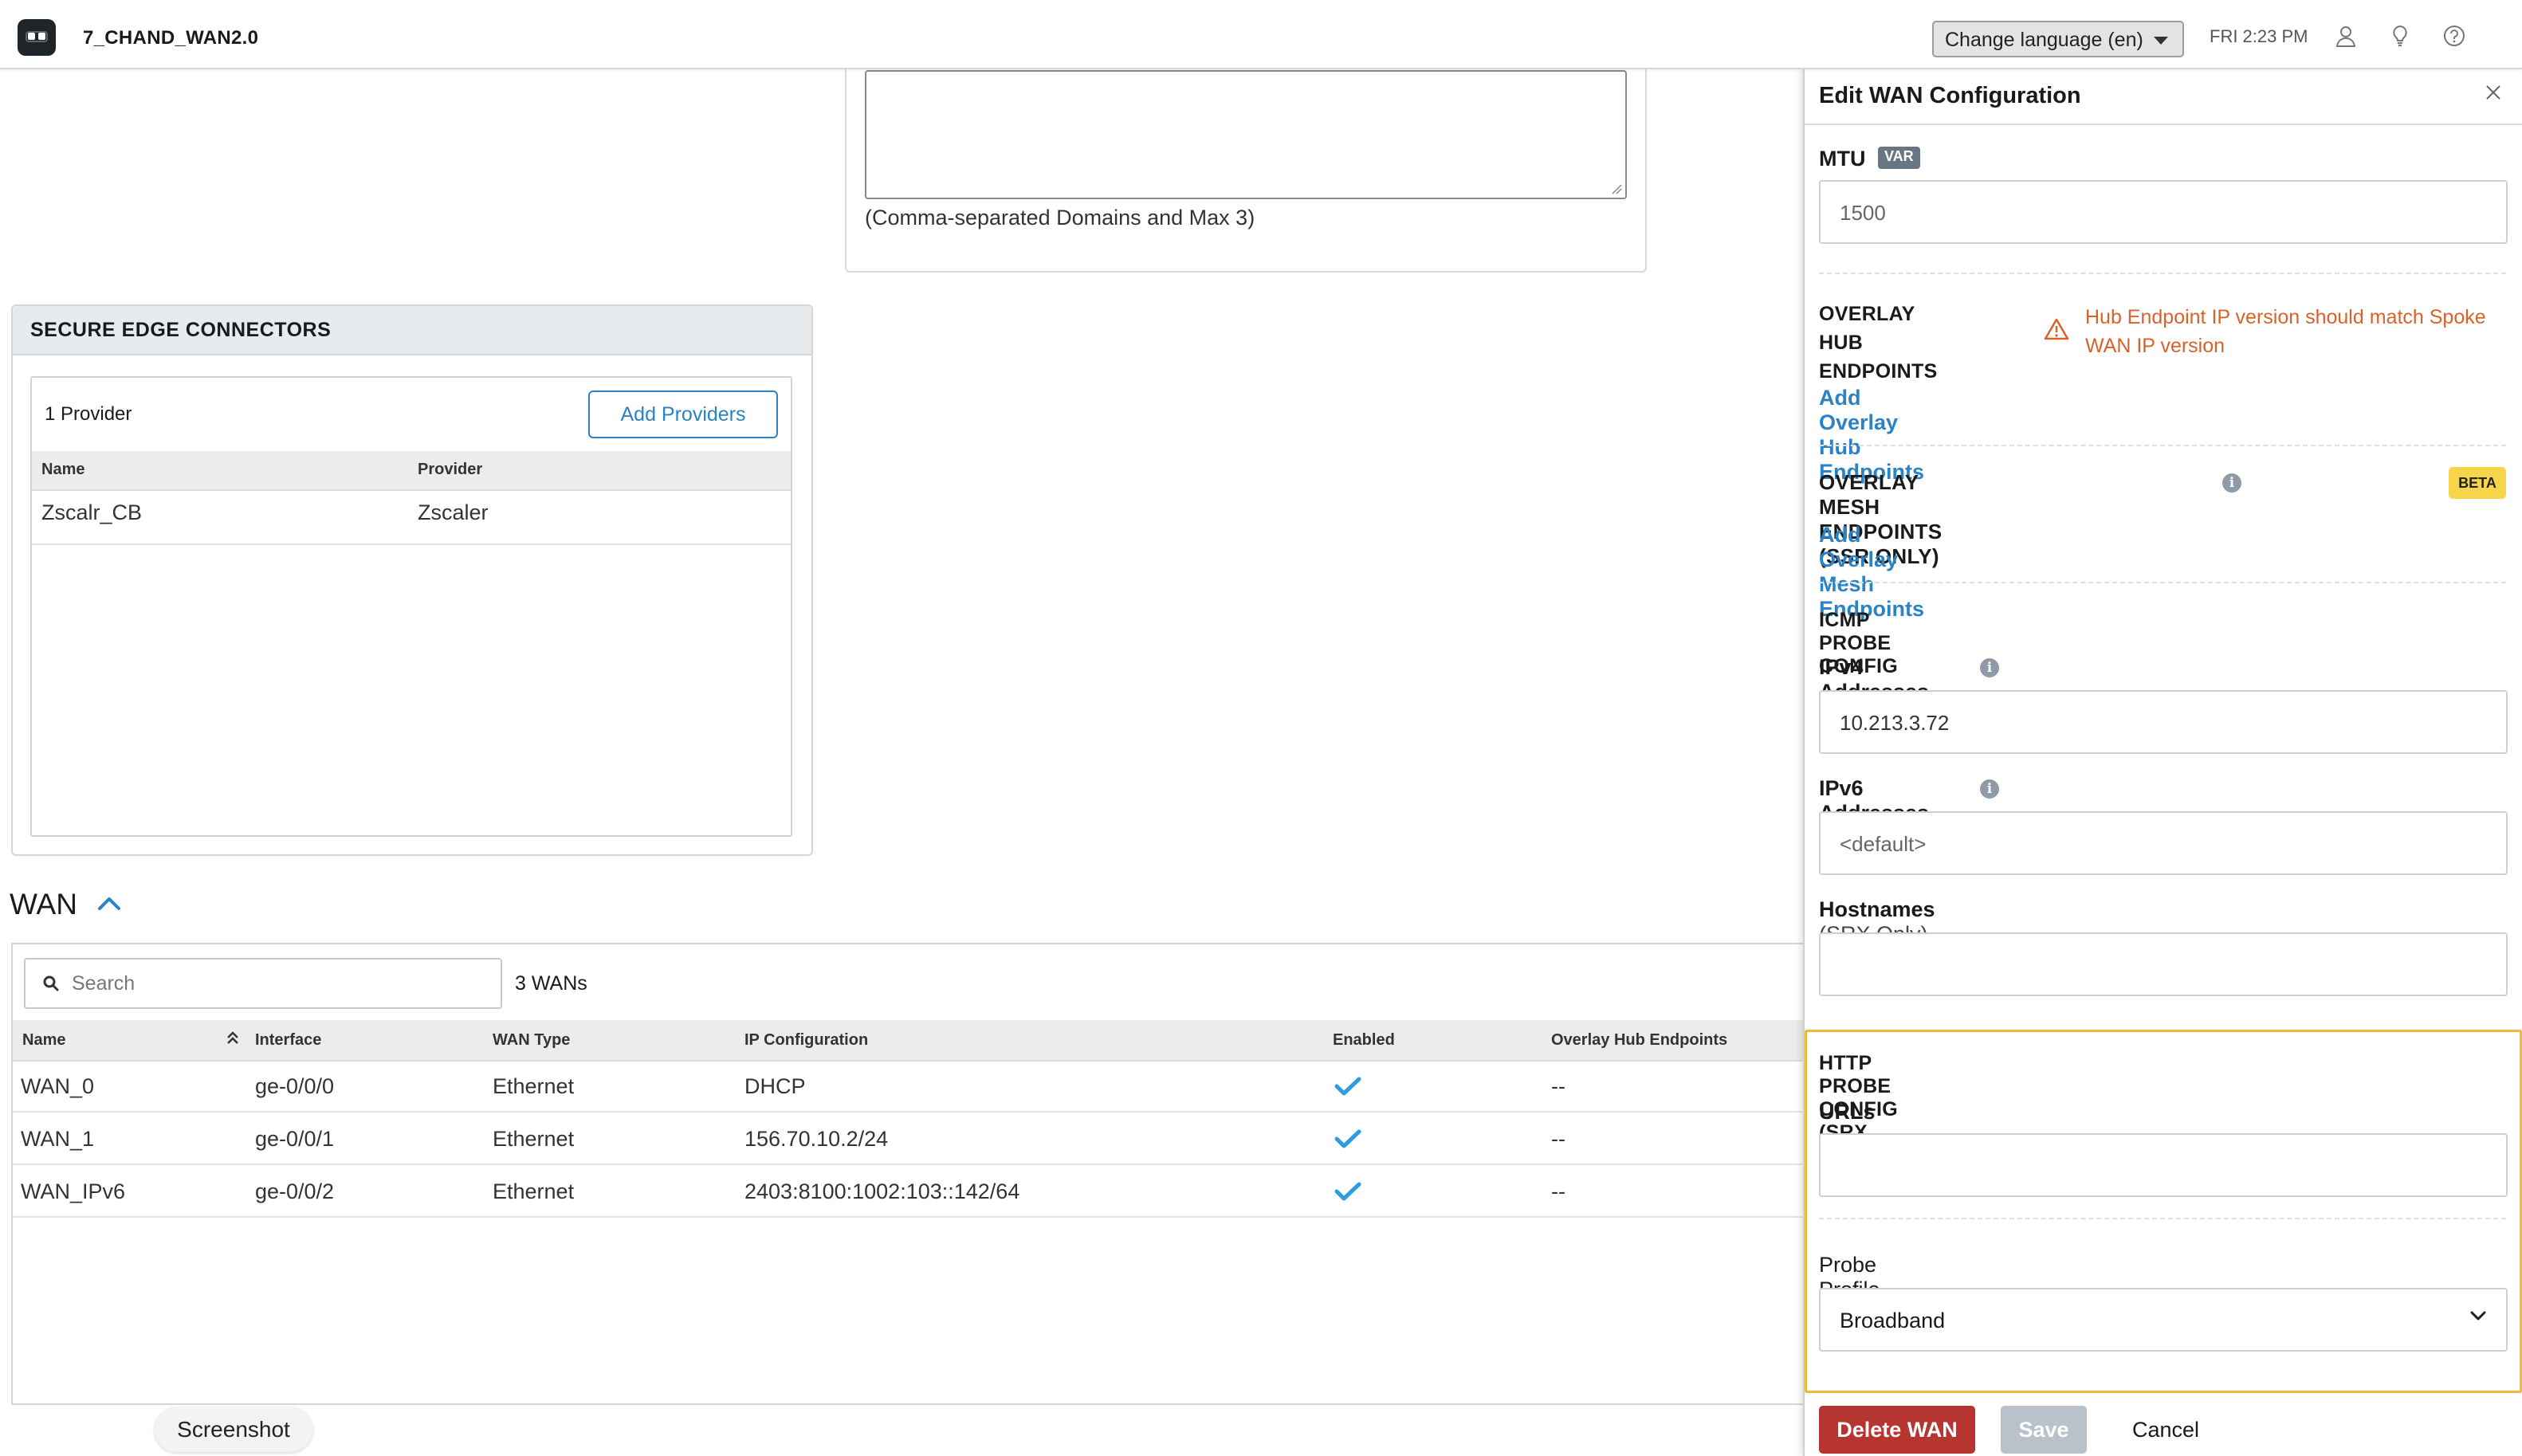 This screenshot has height=1456, width=2522. I want to click on dns-domains-textarea, so click(1246, 134).